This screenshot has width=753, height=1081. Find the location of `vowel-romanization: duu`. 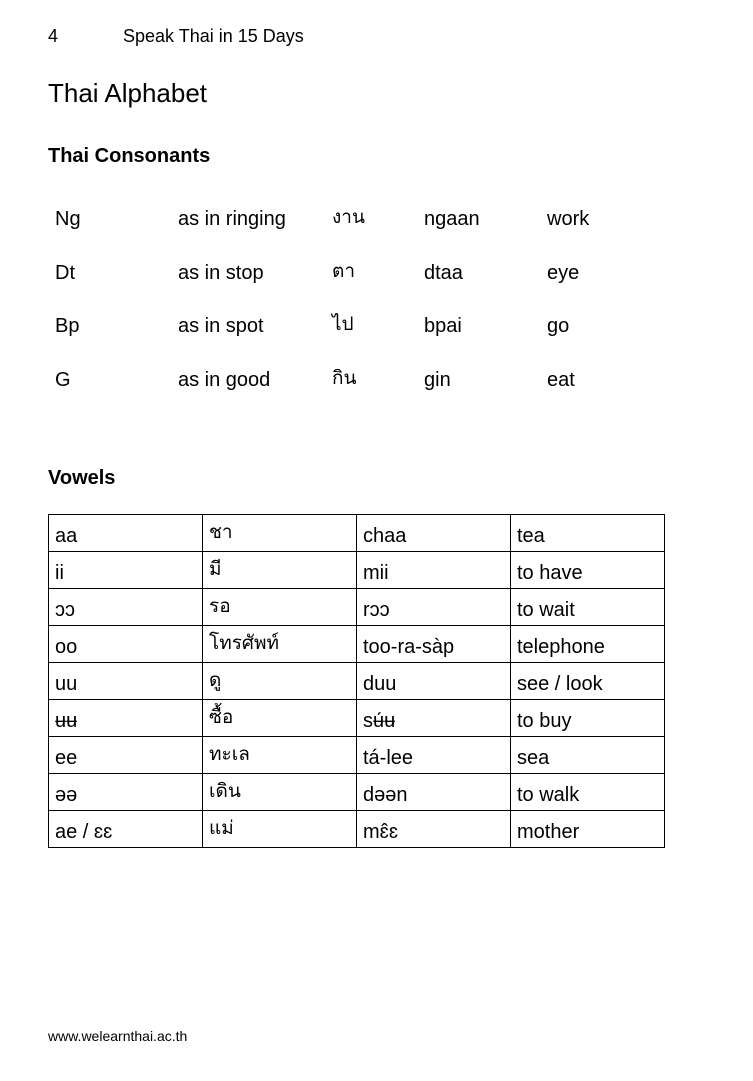

vowel-romanization: duu is located at coordinates (433, 681).